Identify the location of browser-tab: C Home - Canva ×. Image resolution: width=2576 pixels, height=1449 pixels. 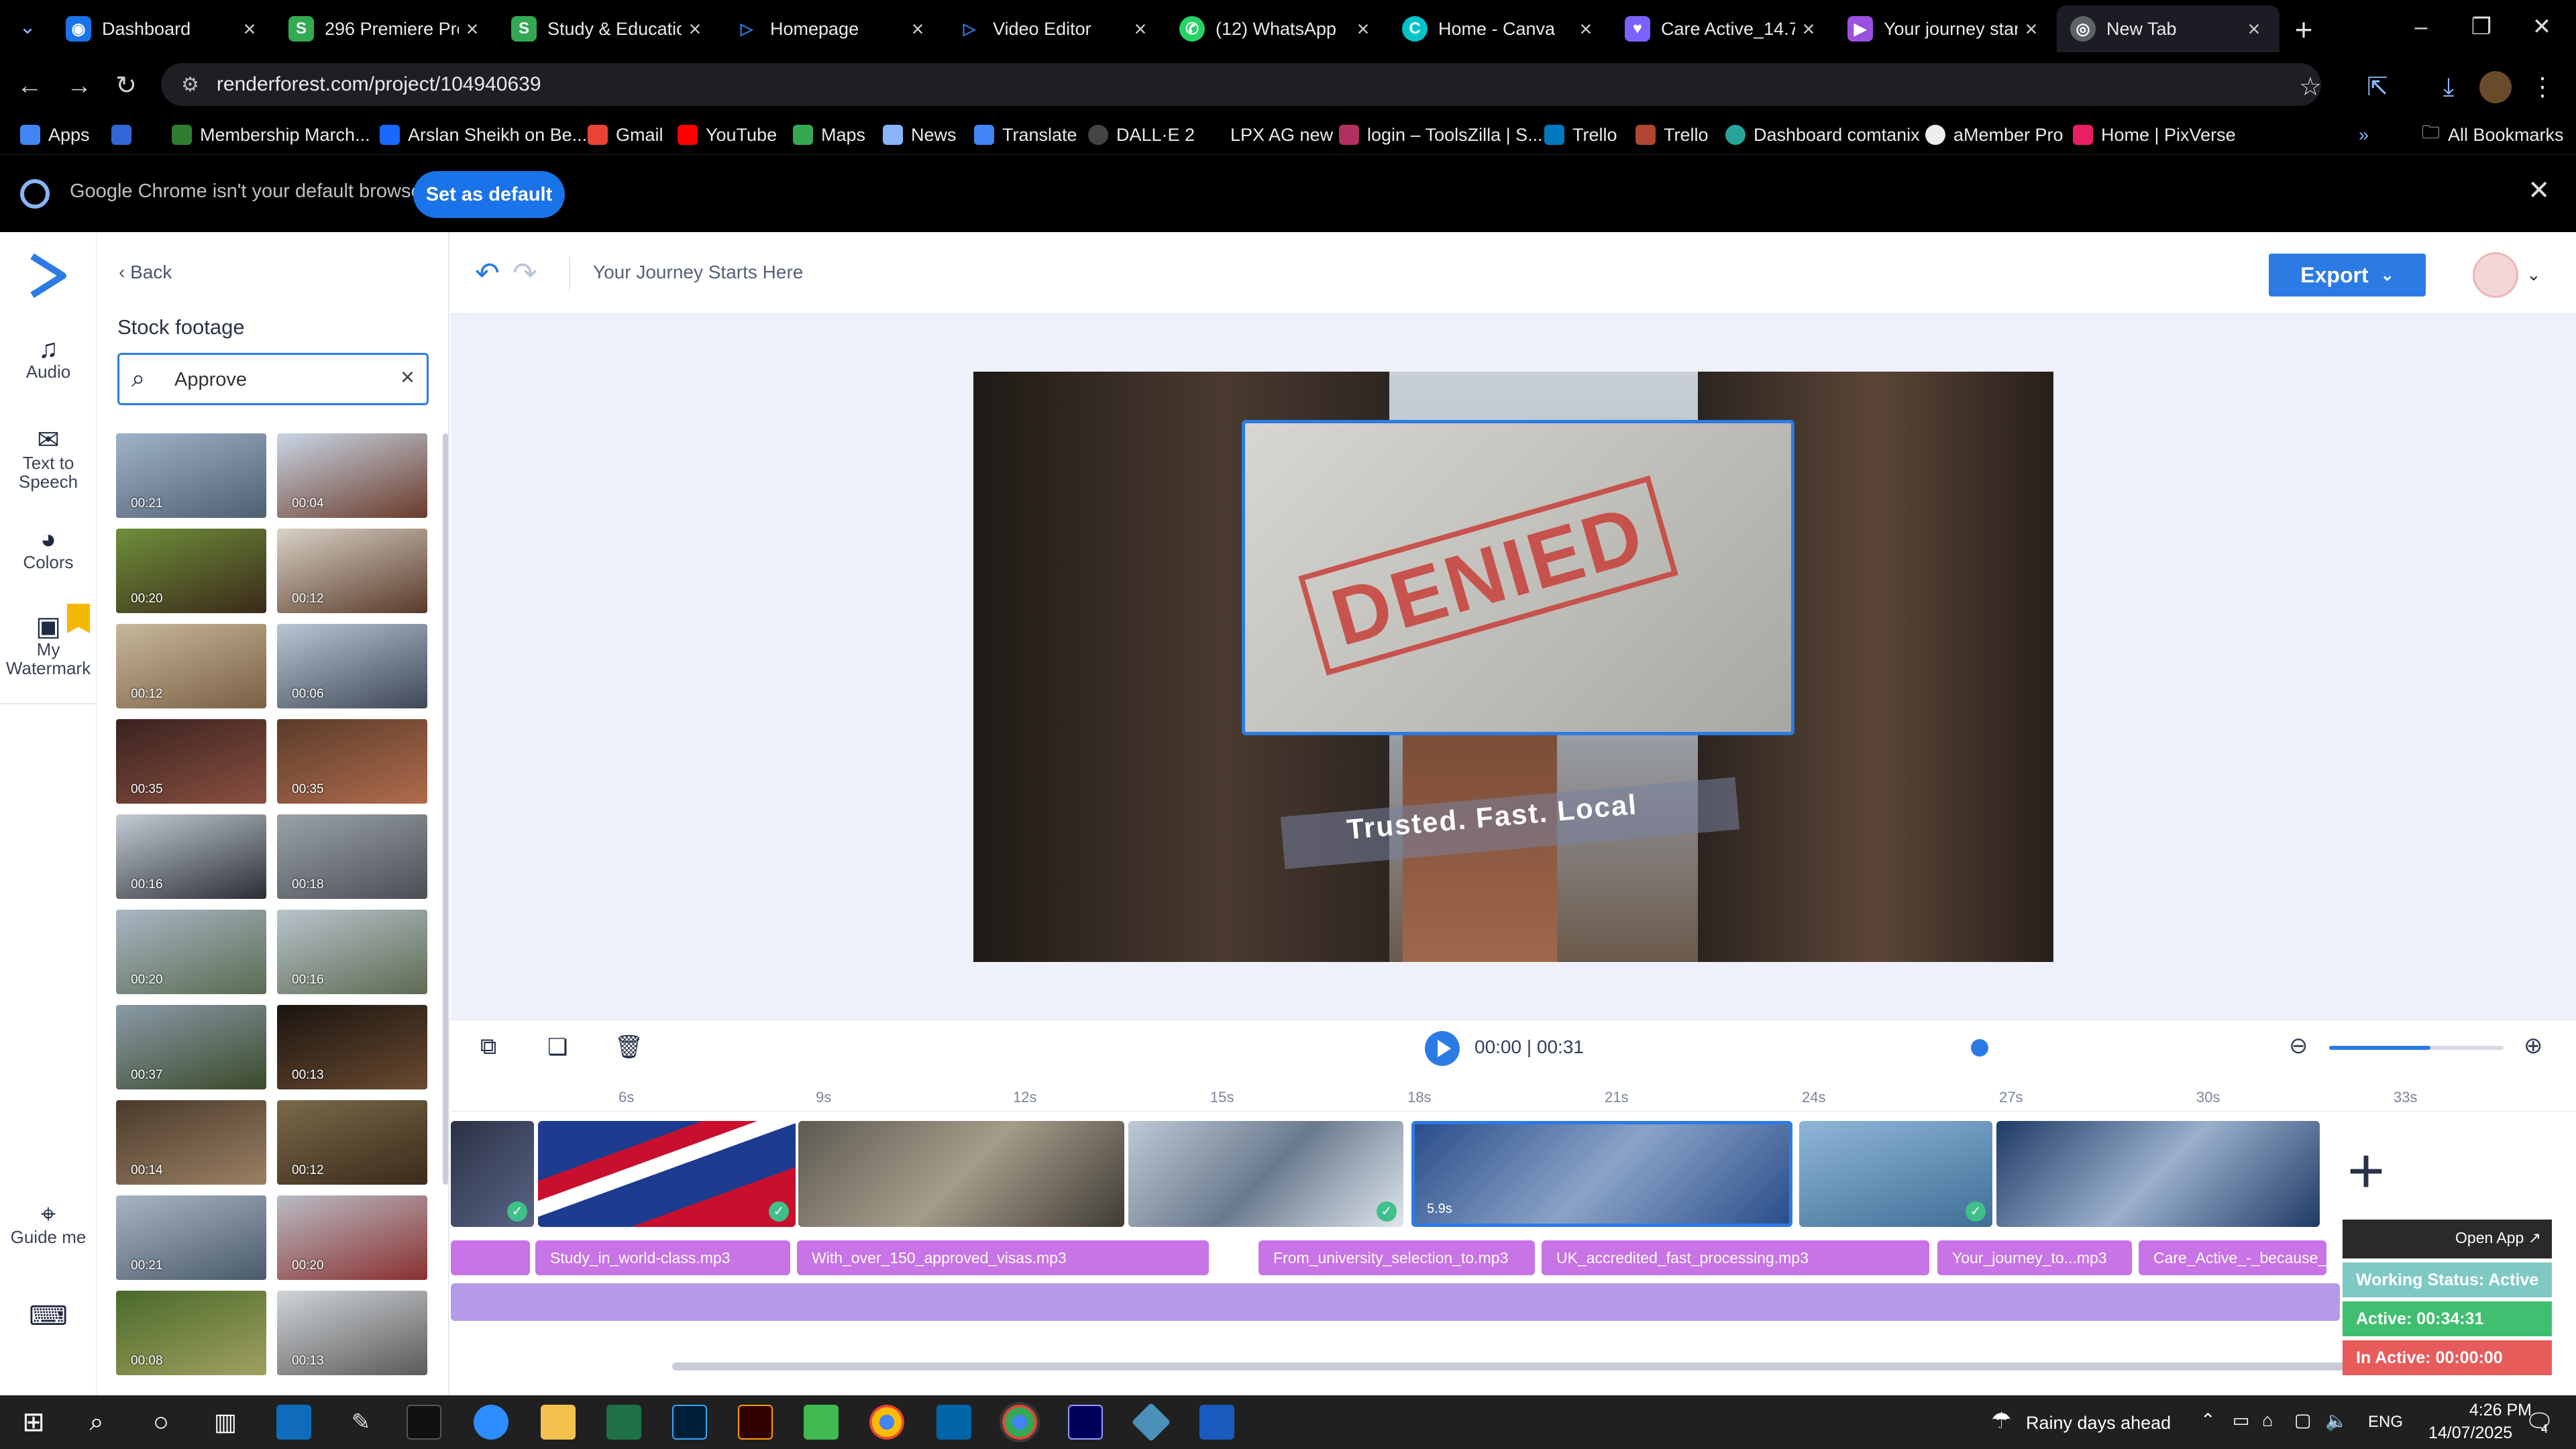
(1500, 28).